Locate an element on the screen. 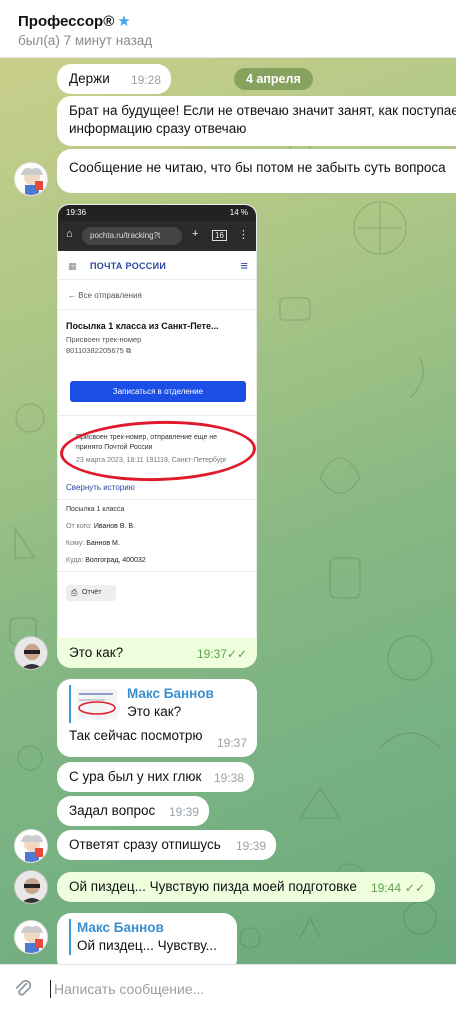 This screenshot has width=456, height=1012. message-bubble: Держи 19:28 is located at coordinates (114, 79).